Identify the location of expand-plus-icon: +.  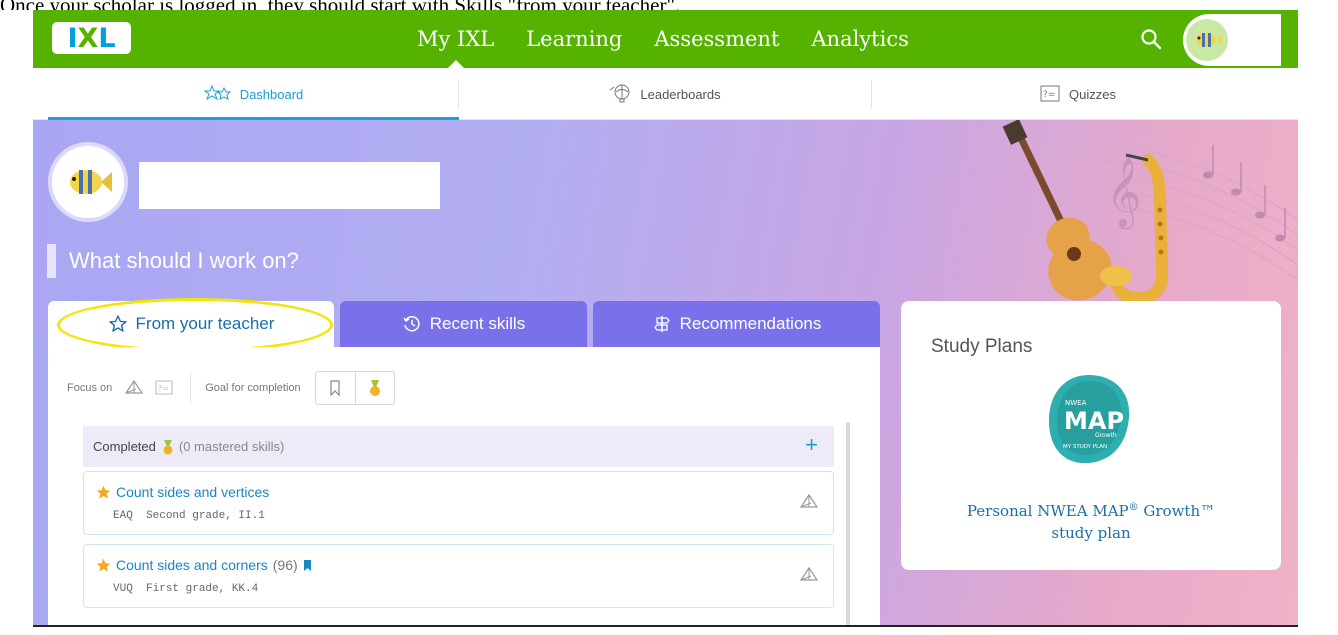
(811, 445).